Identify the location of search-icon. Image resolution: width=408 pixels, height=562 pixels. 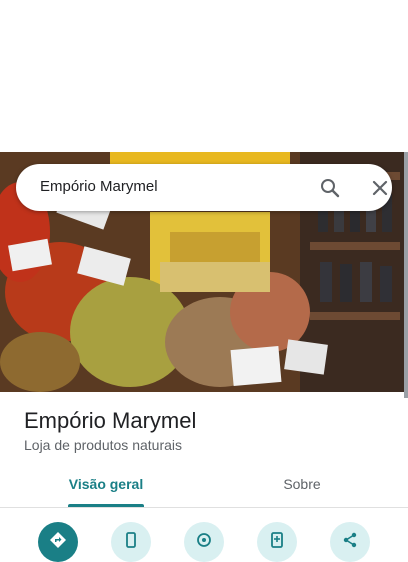
(330, 188).